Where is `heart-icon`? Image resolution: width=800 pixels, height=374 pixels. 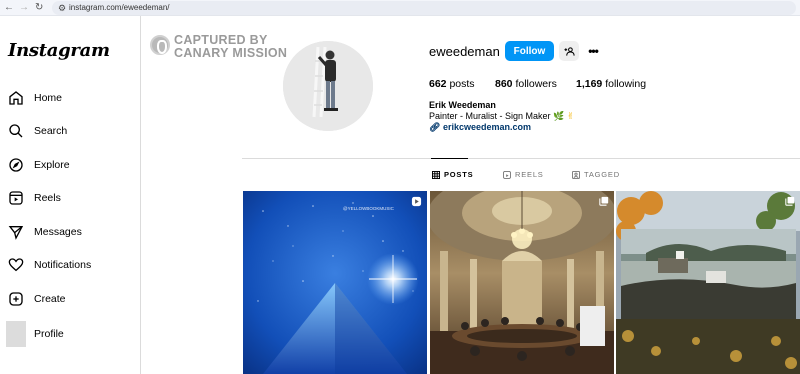 heart-icon is located at coordinates (16, 265).